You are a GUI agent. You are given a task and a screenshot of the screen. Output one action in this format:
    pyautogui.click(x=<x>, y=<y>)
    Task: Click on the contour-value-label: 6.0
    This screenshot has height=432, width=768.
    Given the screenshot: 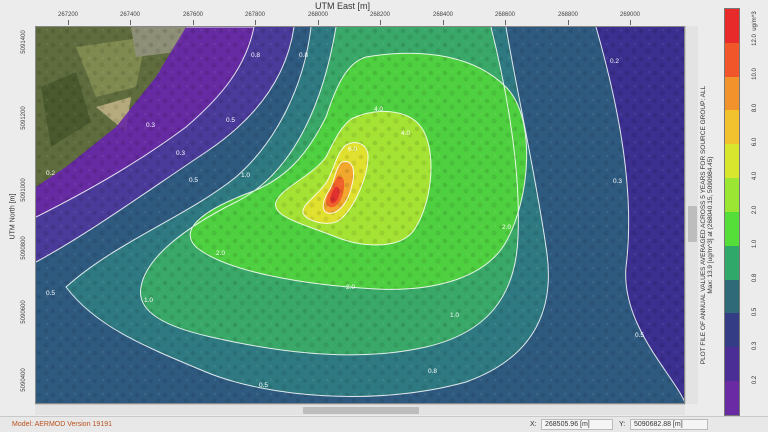 What is the action you would take?
    pyautogui.click(x=352, y=149)
    